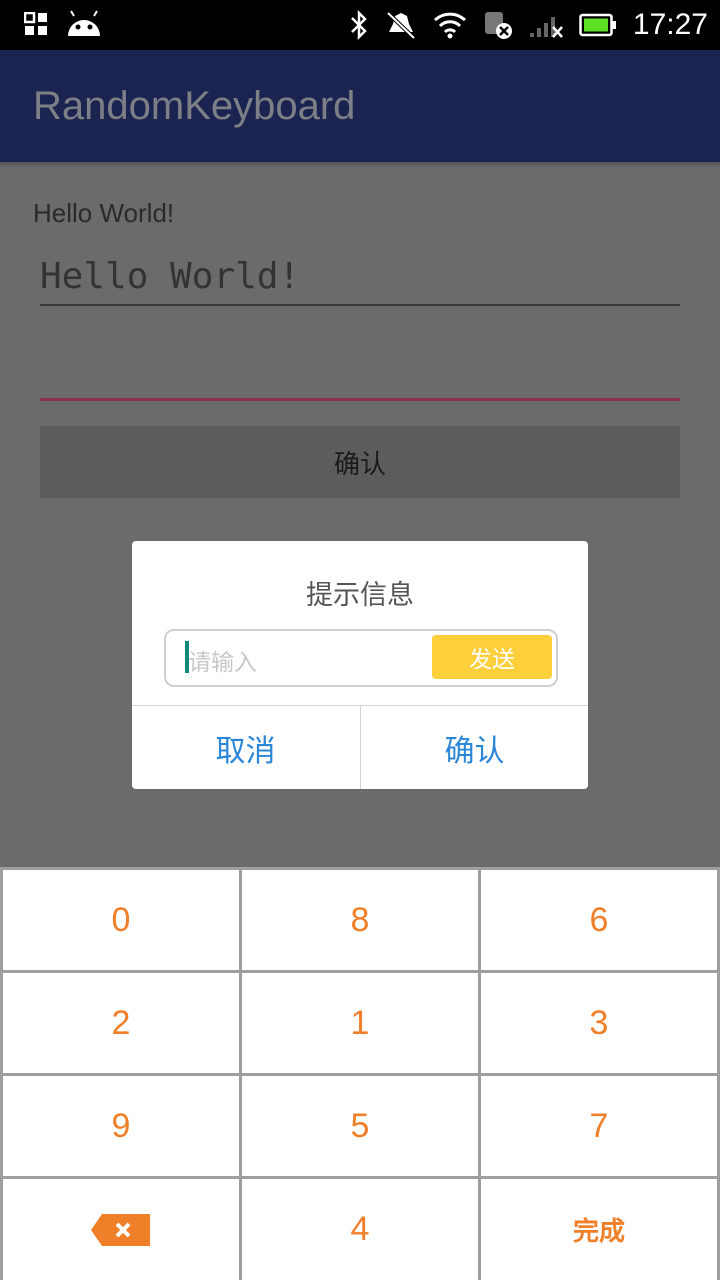 This screenshot has height=1280, width=720. What do you see at coordinates (360, 1023) in the screenshot?
I see `key-digit: 1` at bounding box center [360, 1023].